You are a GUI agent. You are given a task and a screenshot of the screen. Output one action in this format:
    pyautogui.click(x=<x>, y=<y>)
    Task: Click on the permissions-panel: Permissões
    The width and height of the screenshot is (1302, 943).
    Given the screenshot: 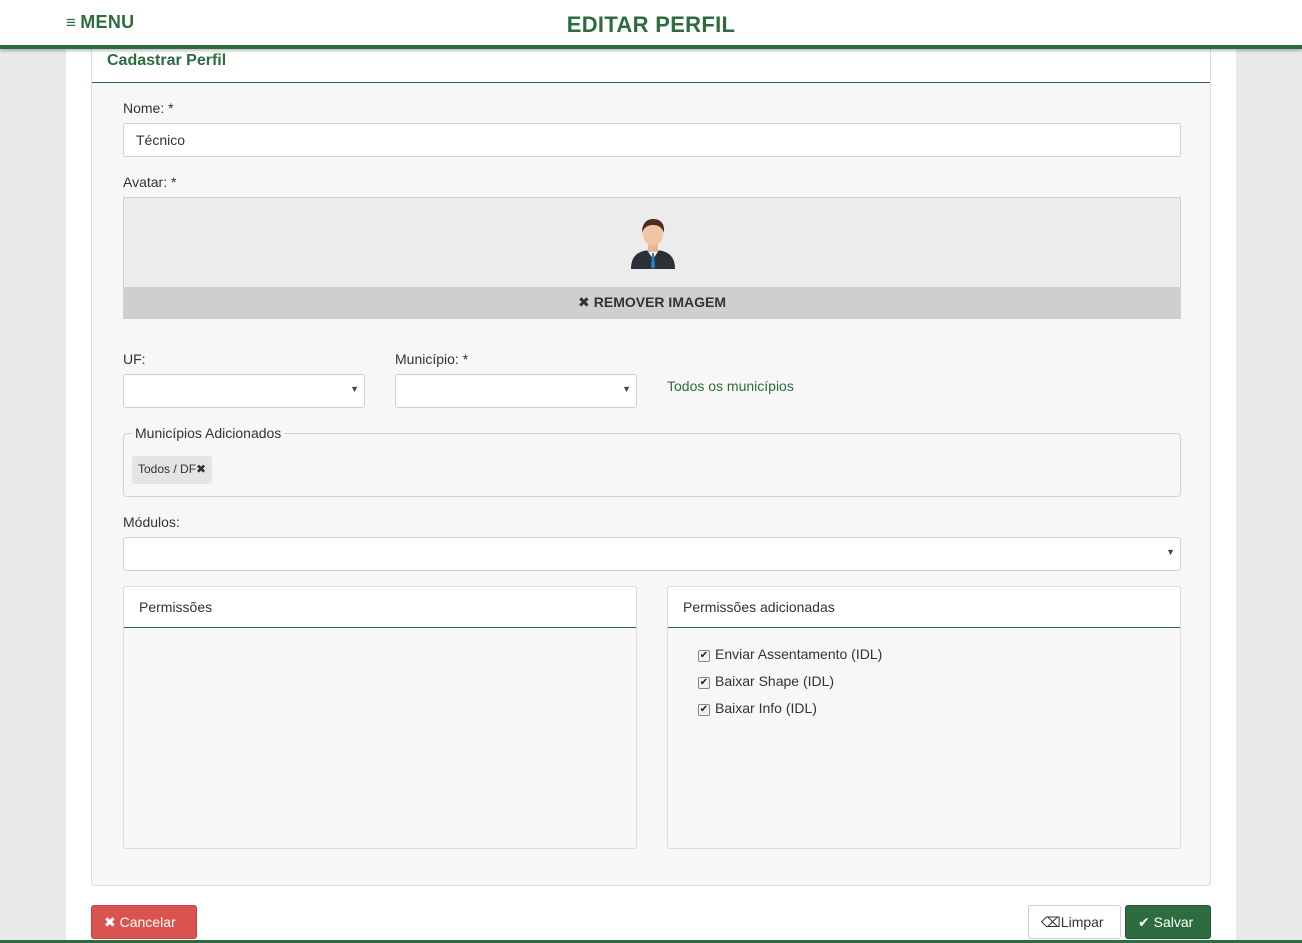 What is the action you would take?
    pyautogui.click(x=380, y=717)
    